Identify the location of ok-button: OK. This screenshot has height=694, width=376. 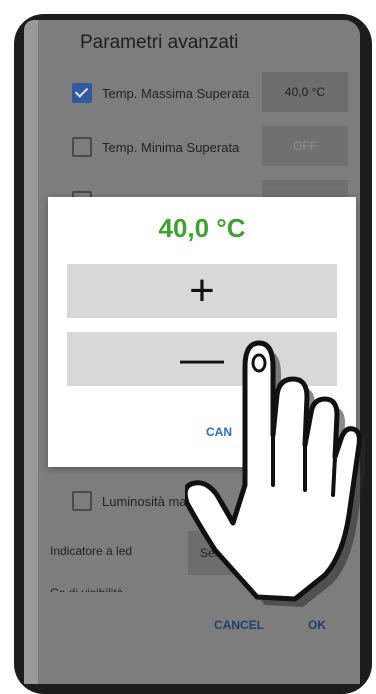
(317, 625).